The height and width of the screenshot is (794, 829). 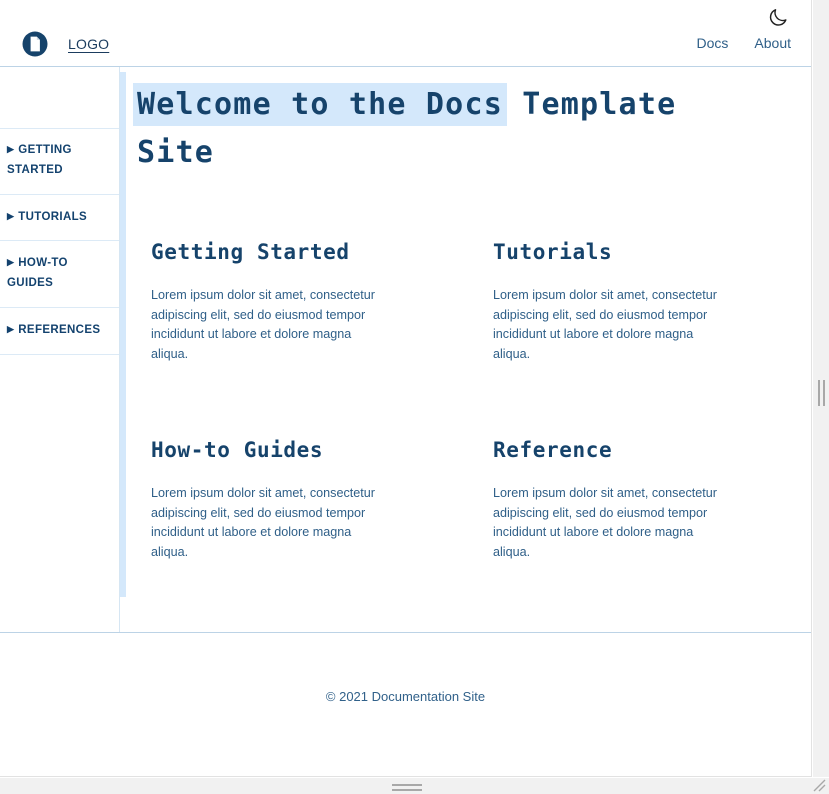 What do you see at coordinates (39, 160) in the screenshot?
I see `sidebar-item-label: GETTING STARTED` at bounding box center [39, 160].